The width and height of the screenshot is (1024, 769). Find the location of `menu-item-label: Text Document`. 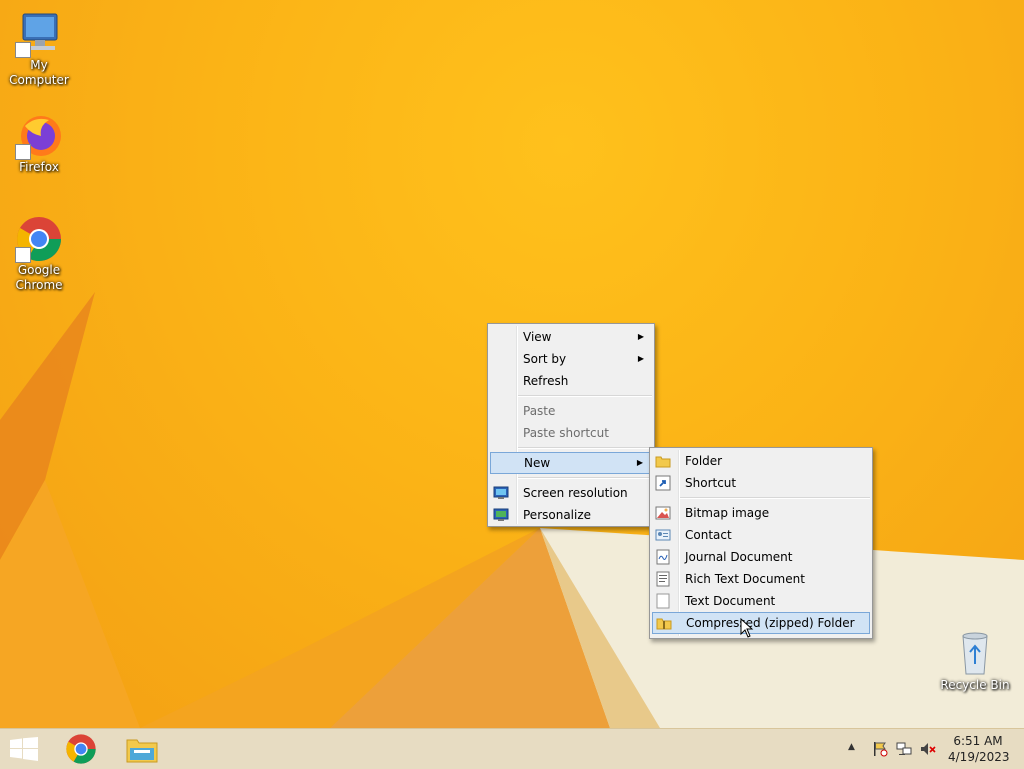

menu-item-label: Text Document is located at coordinates (730, 601).